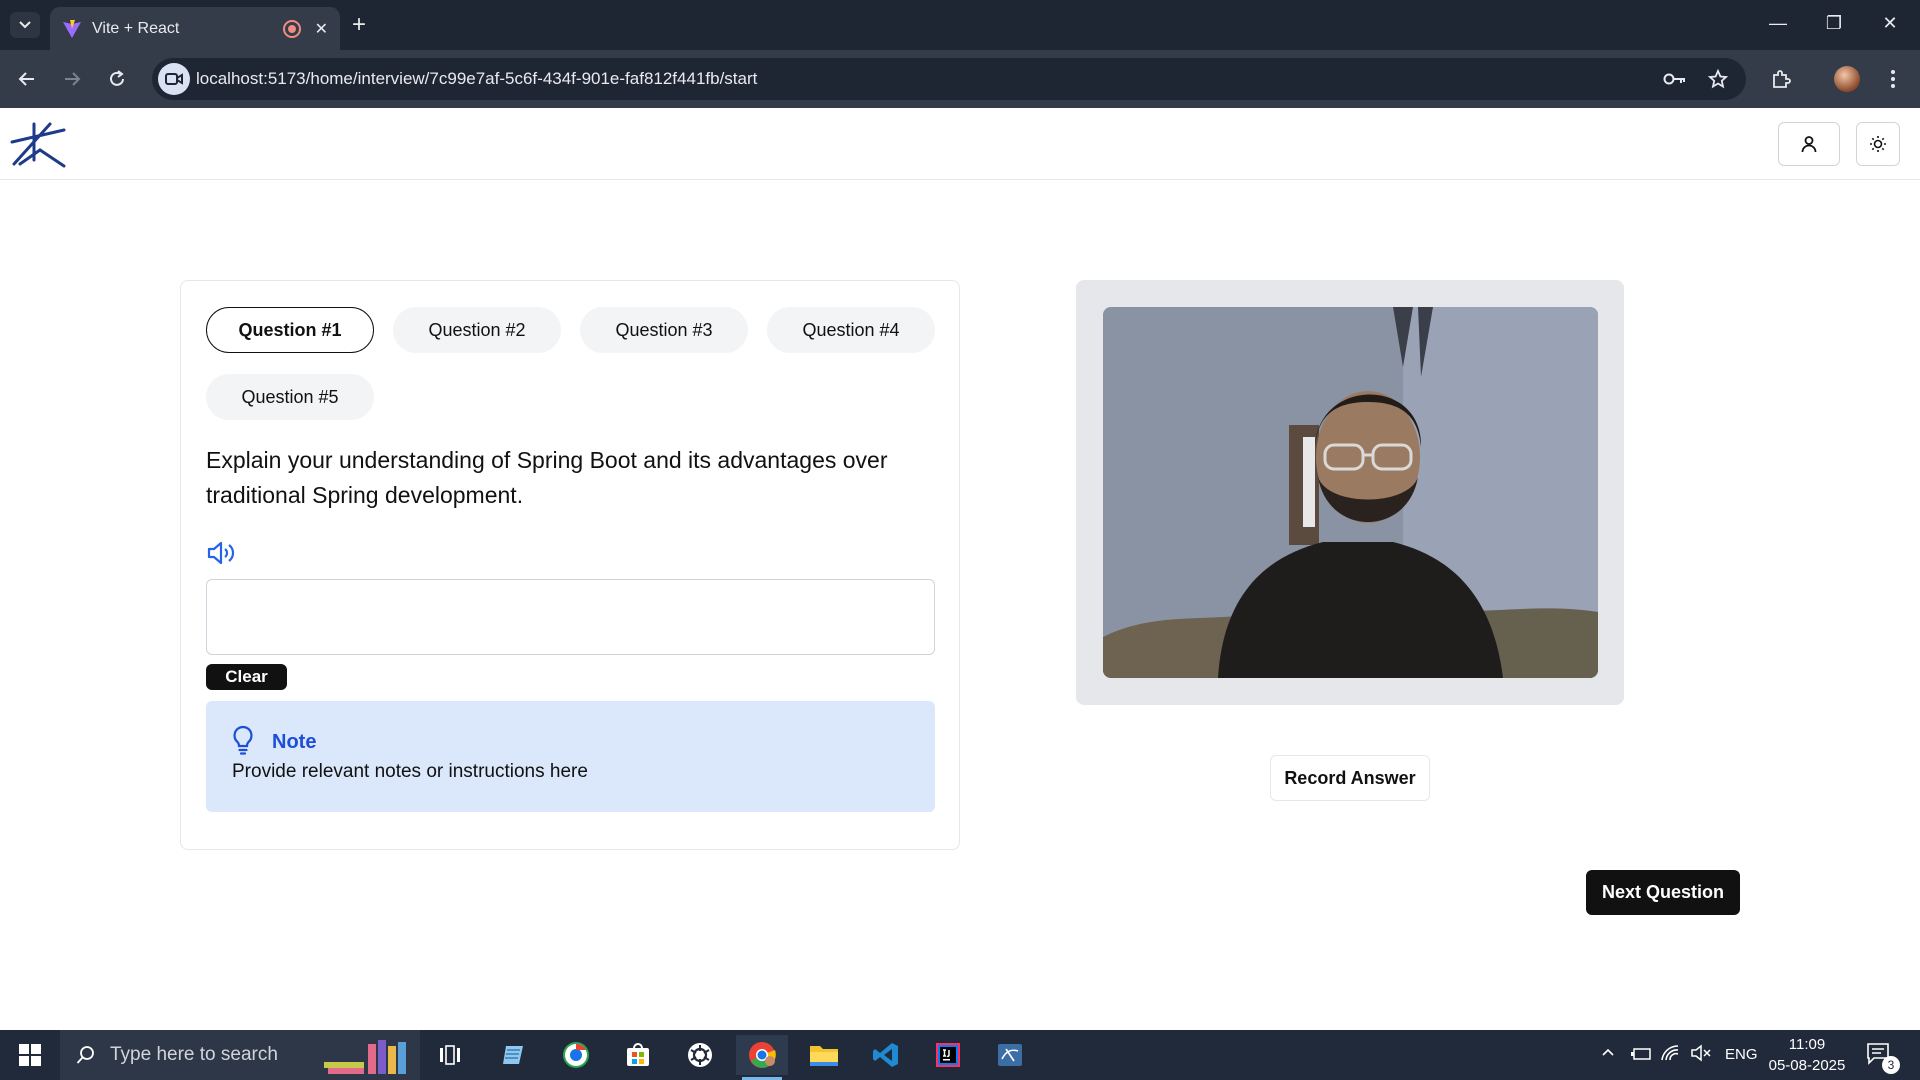 The height and width of the screenshot is (1080, 1920). Describe the element at coordinates (570, 617) in the screenshot. I see `answer-textarea` at that location.